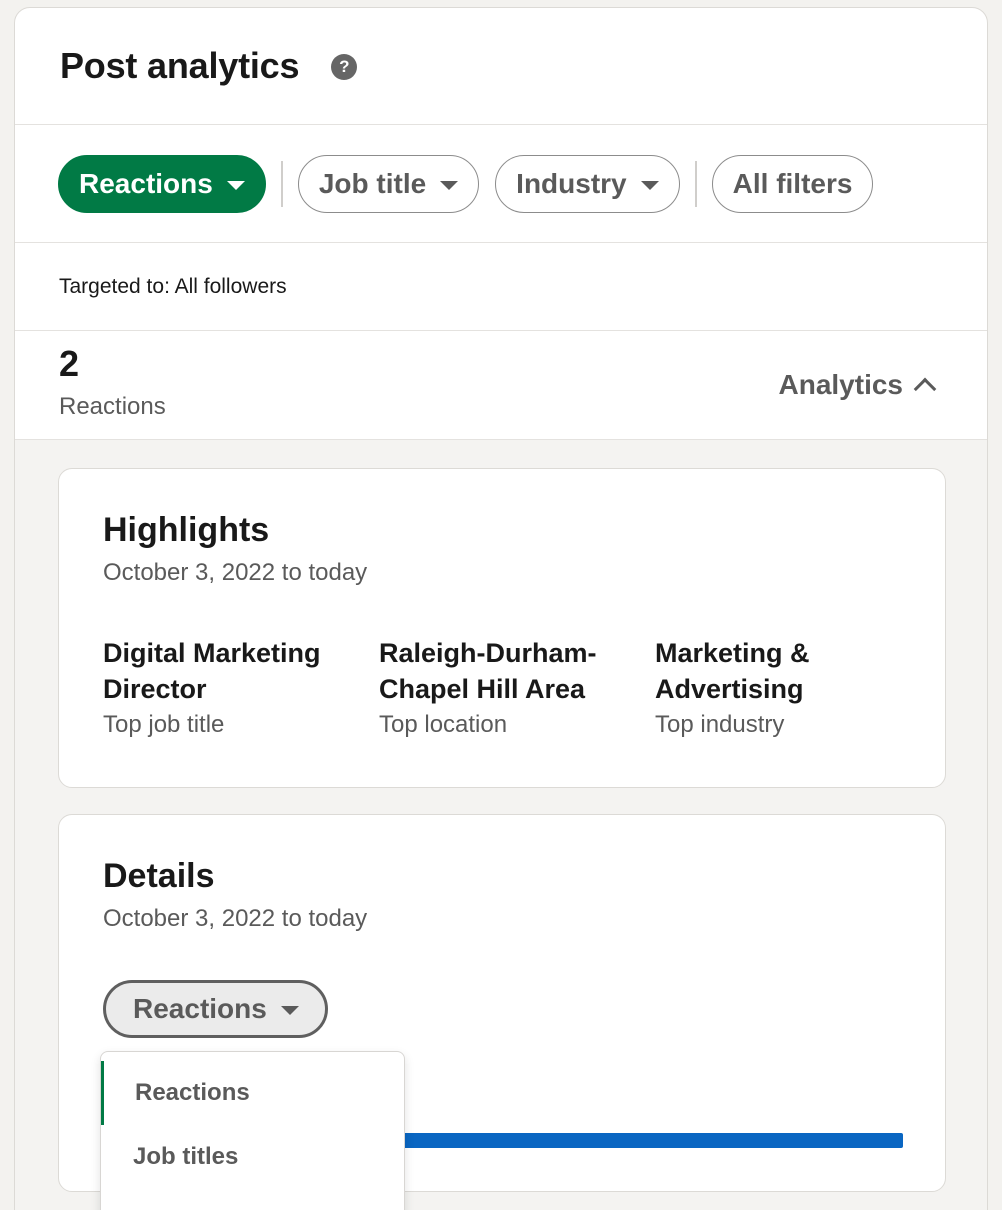  What do you see at coordinates (501, 287) in the screenshot?
I see `targeting-info: Targeted to: All followers` at bounding box center [501, 287].